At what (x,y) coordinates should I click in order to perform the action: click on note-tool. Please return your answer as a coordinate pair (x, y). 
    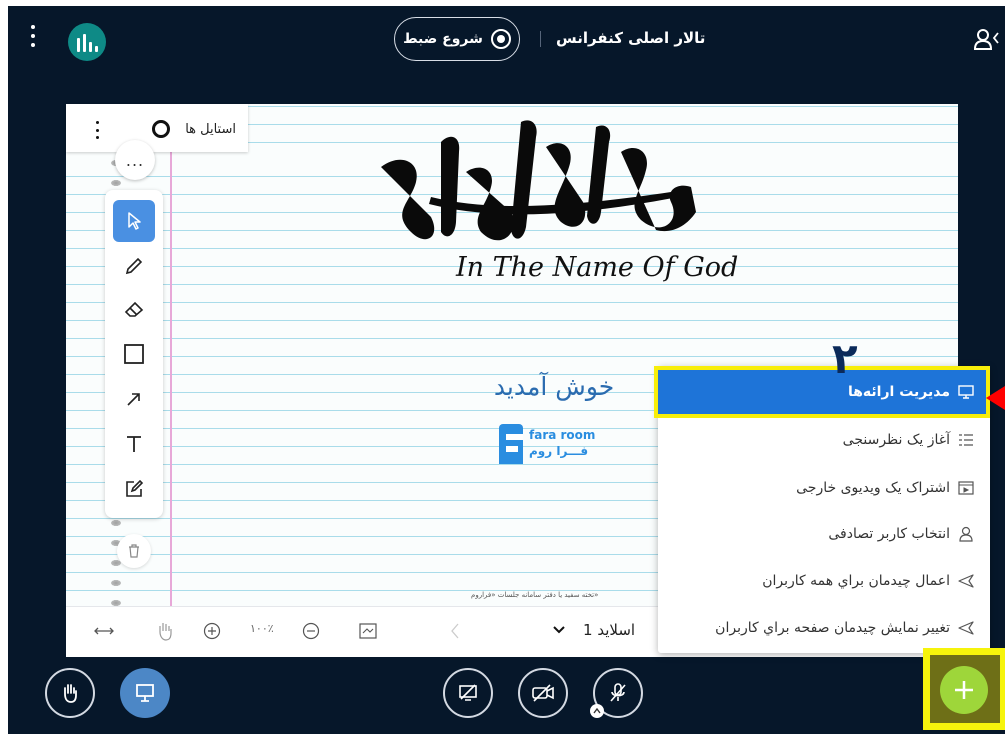
    Looking at the image, I should click on (134, 489).